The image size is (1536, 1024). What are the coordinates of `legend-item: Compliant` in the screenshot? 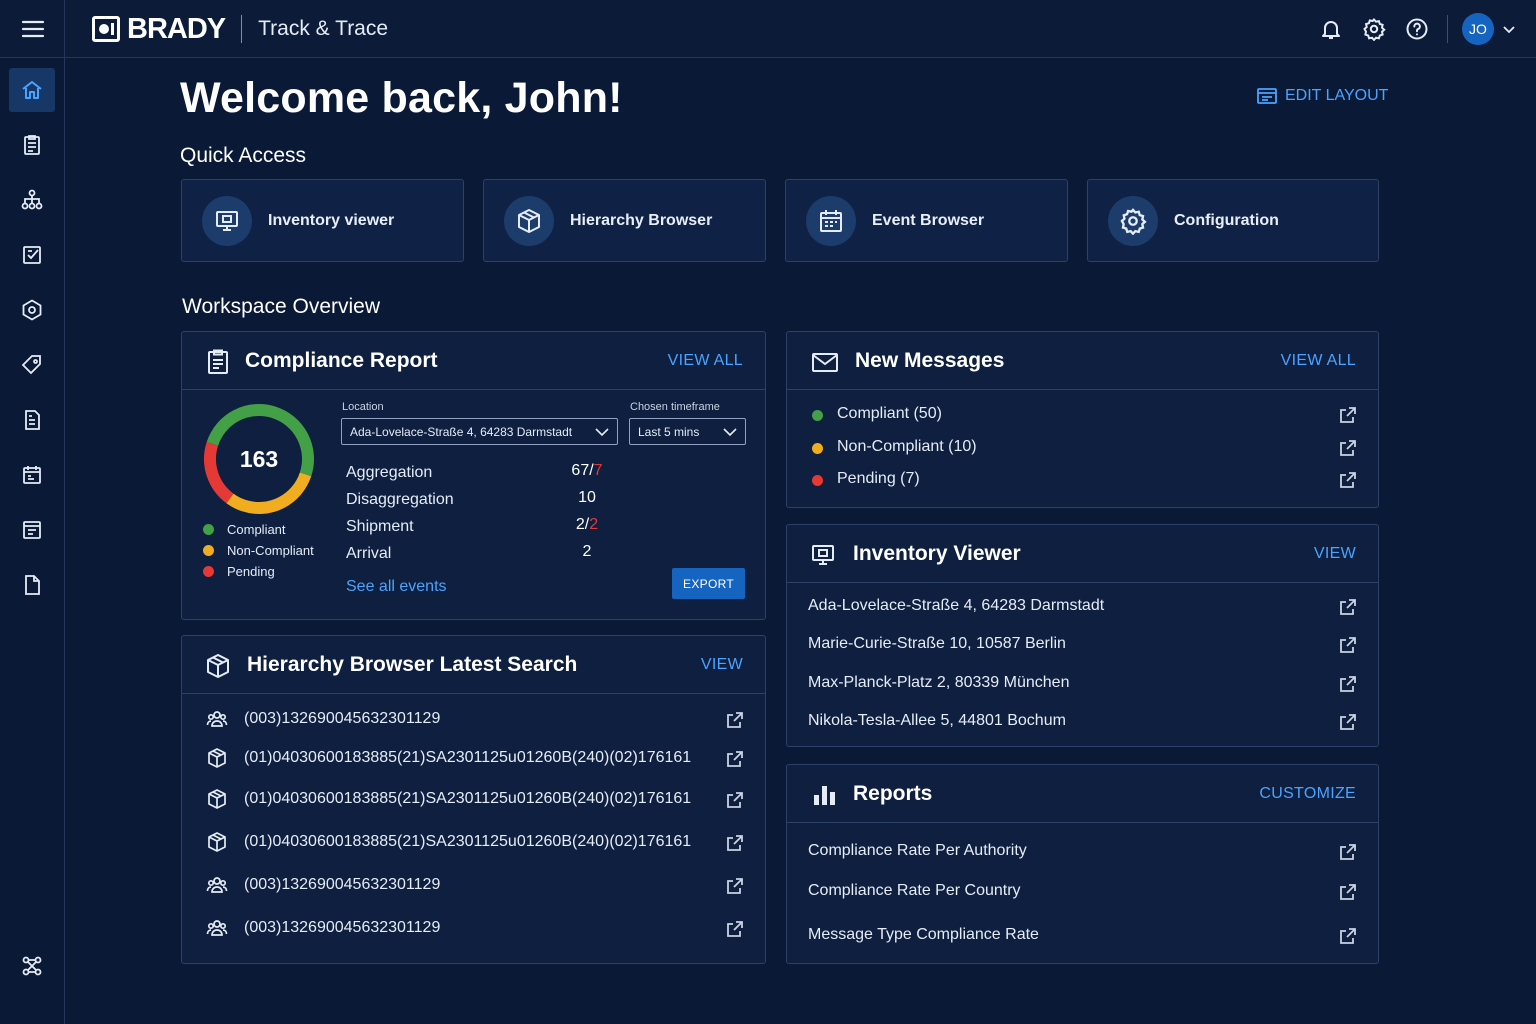 It's located at (244, 529).